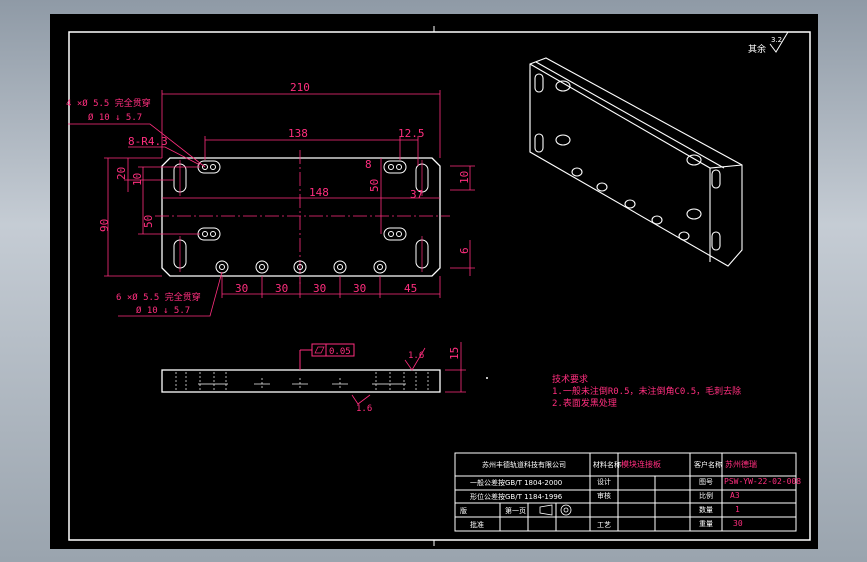 The height and width of the screenshot is (562, 867). What do you see at coordinates (738, 523) in the screenshot?
I see `tb-weight-value: 30` at bounding box center [738, 523].